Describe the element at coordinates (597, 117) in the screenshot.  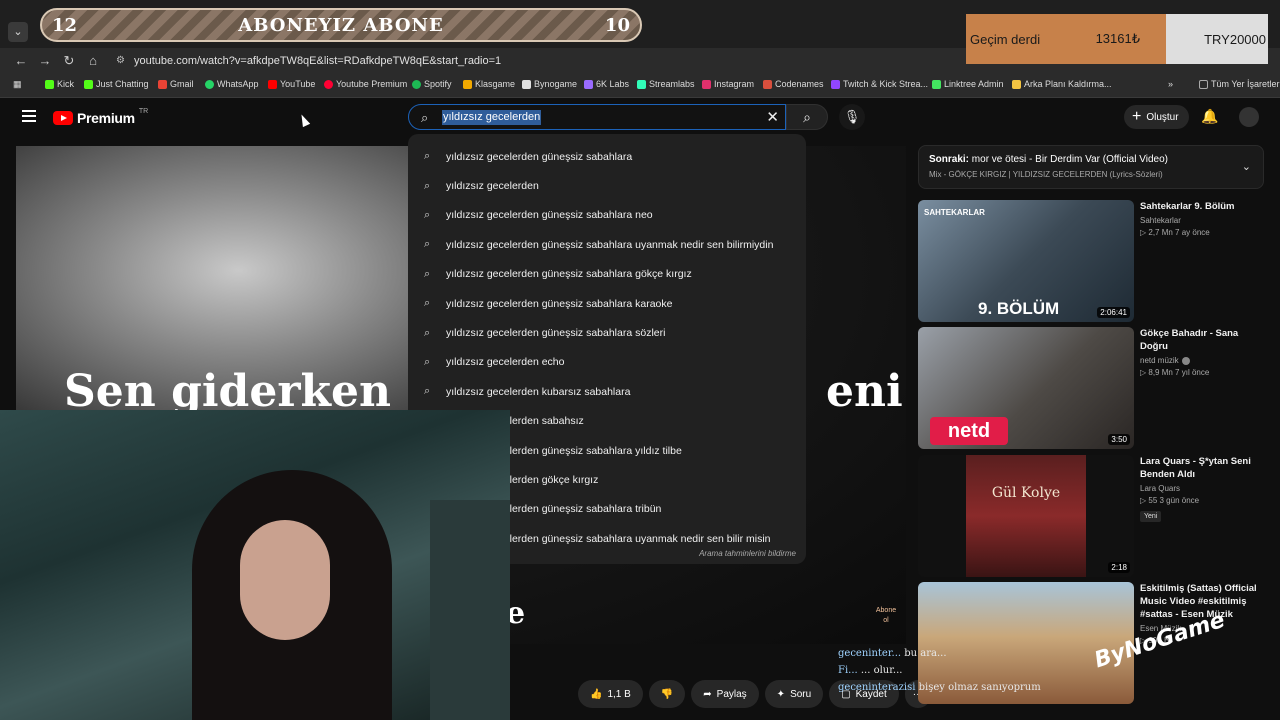
I see `search-input: ⌕ yıldızsız gecelerden ✕` at that location.